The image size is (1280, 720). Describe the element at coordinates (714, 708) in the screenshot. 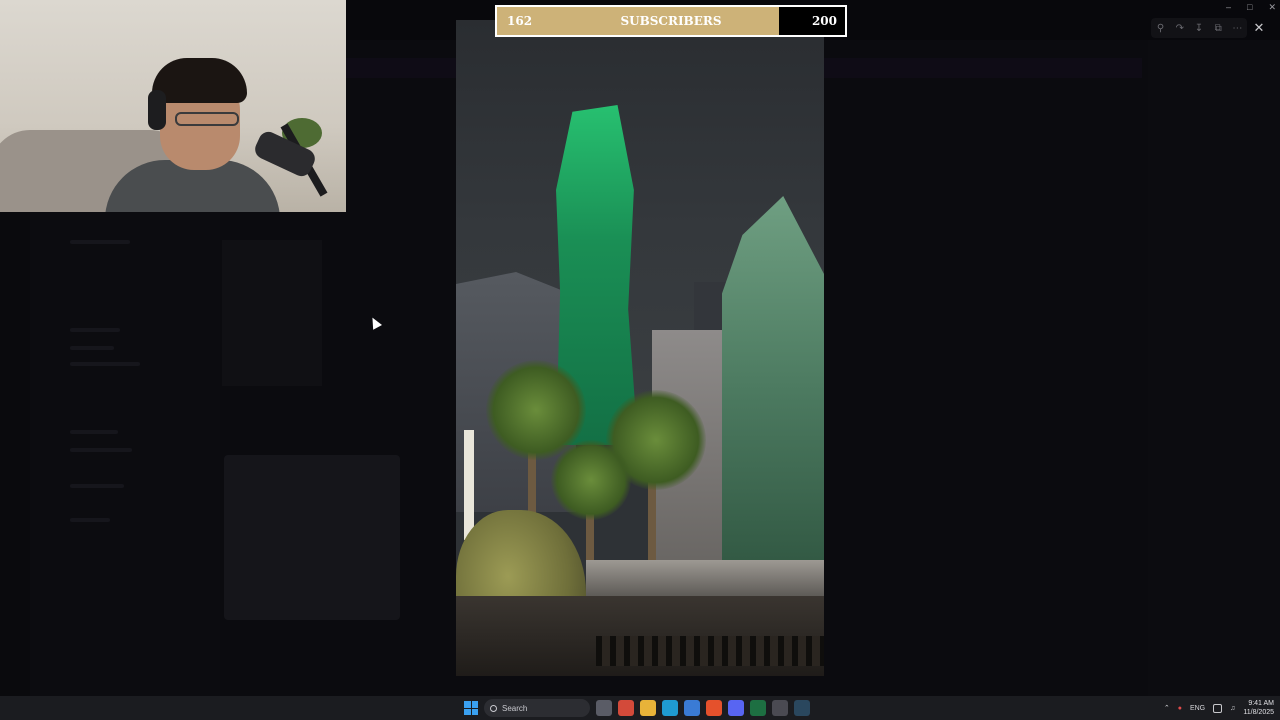

I see `brave-icon` at that location.